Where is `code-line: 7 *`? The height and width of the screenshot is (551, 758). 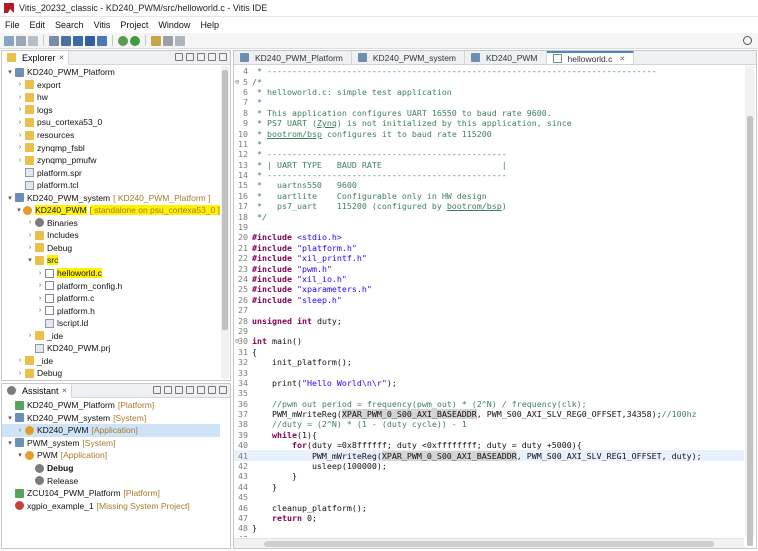 code-line: 7 * is located at coordinates (489, 102).